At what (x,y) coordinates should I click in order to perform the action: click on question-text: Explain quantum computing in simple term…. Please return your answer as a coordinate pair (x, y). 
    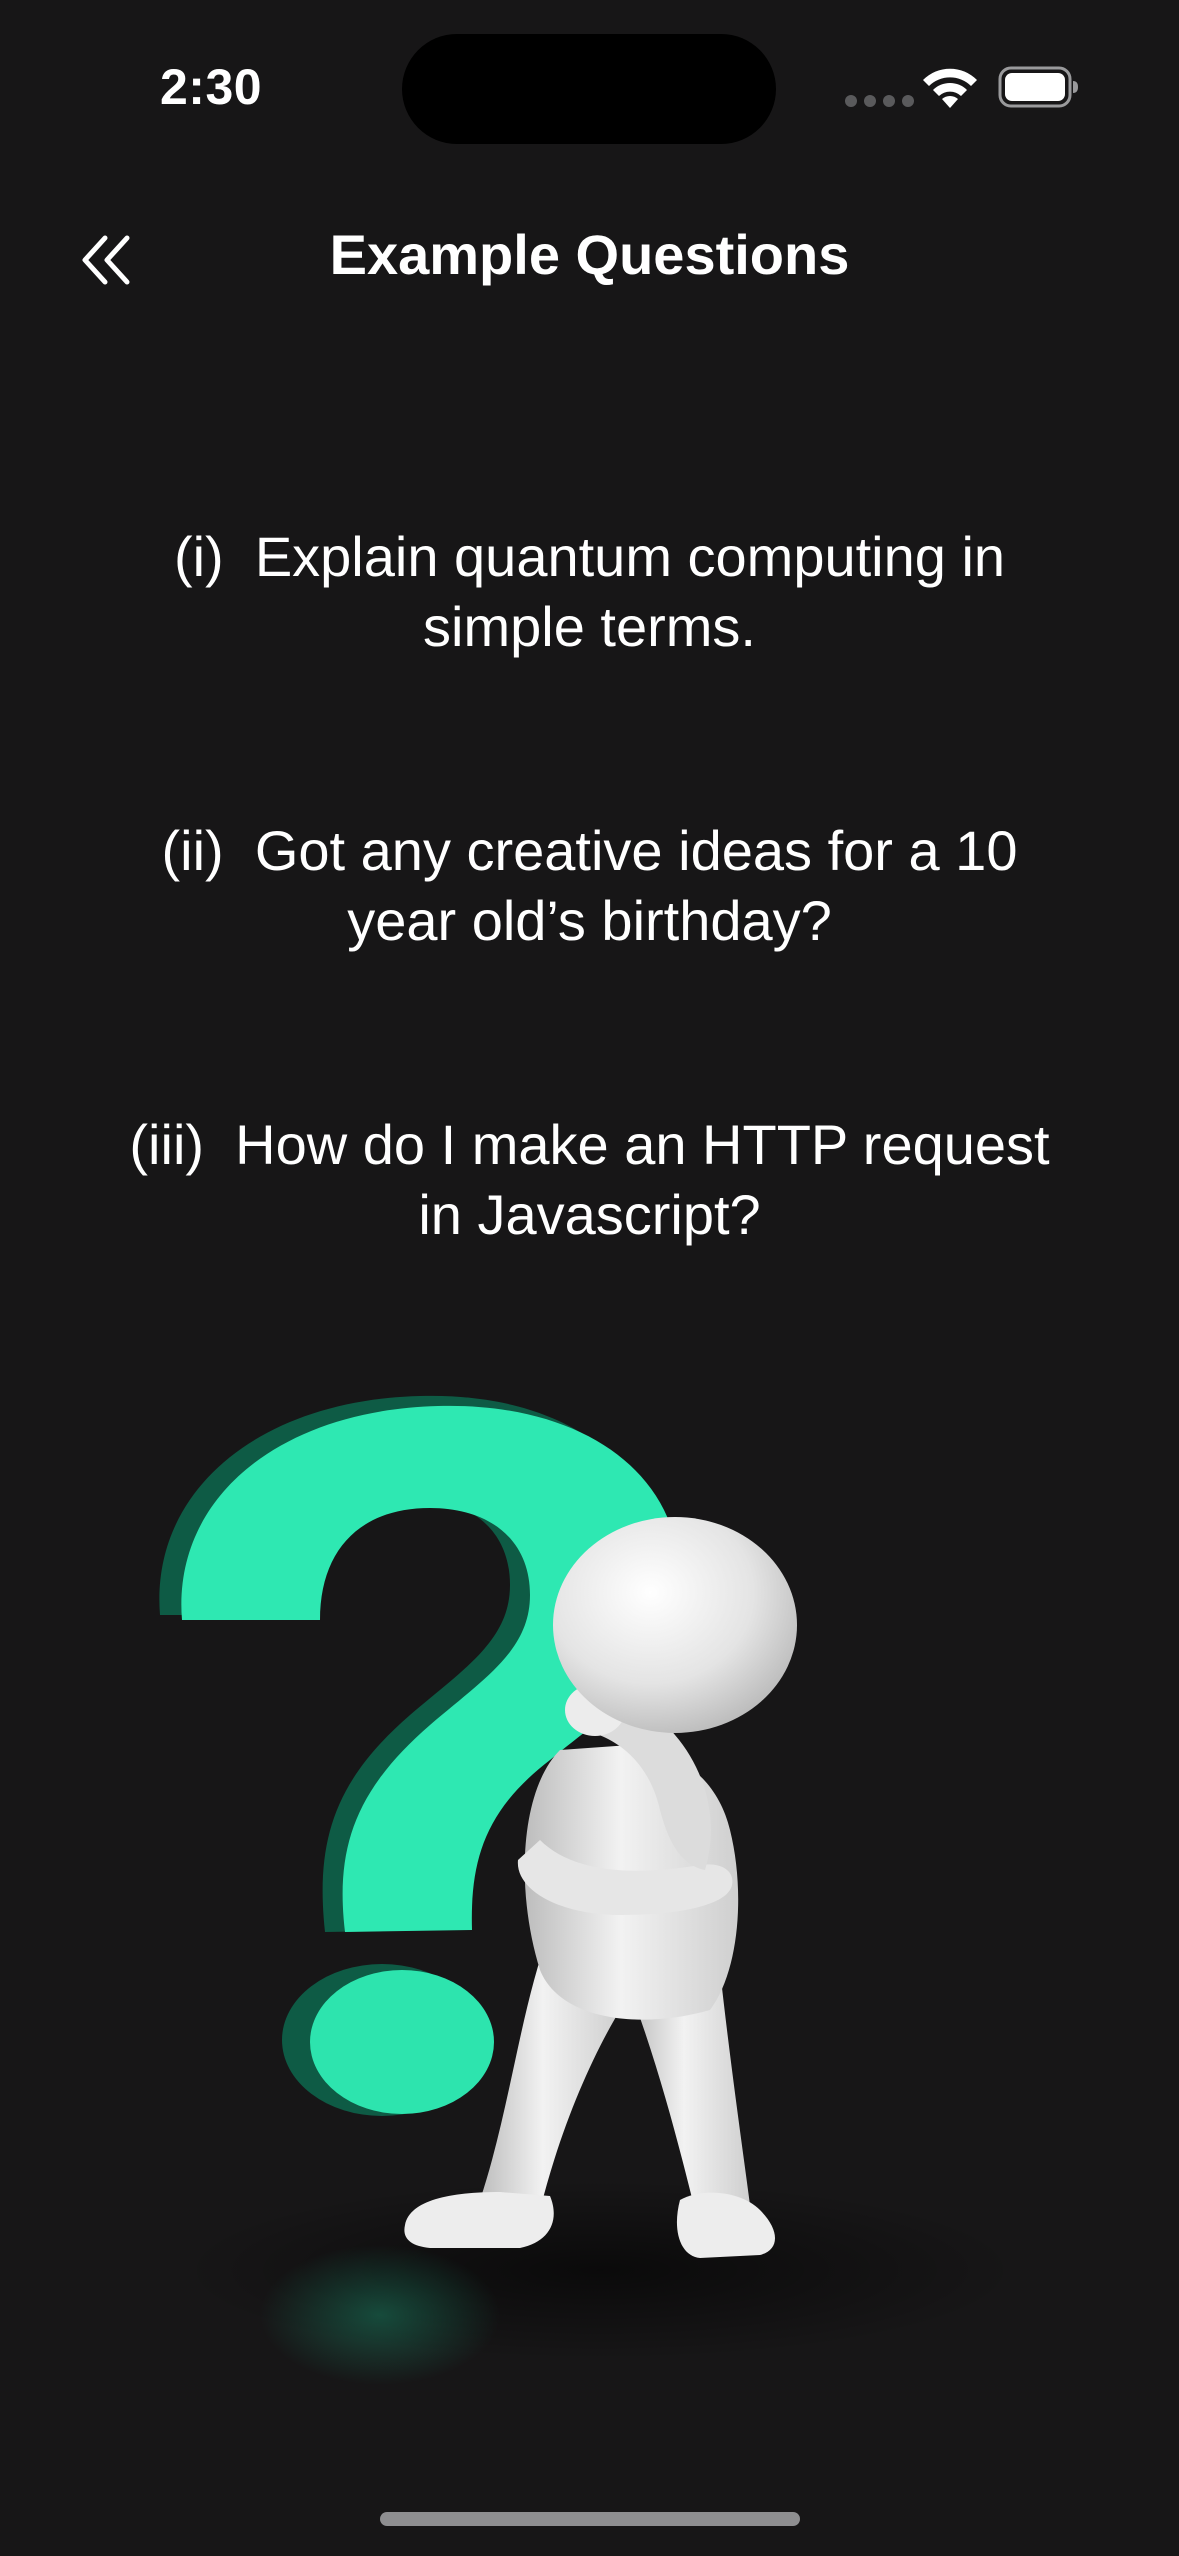
    Looking at the image, I should click on (630, 591).